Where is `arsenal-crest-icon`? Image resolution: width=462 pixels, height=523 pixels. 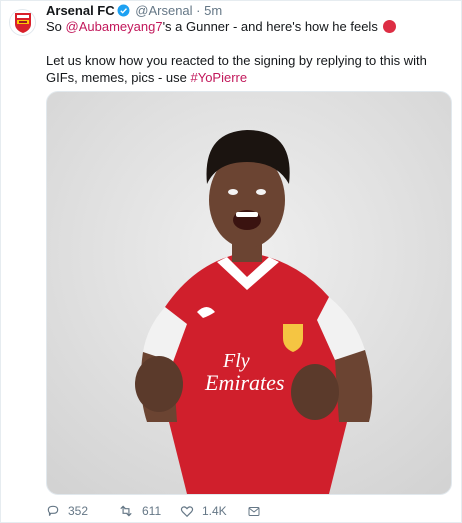
arsenal-crest-icon is located at coordinates (22, 22).